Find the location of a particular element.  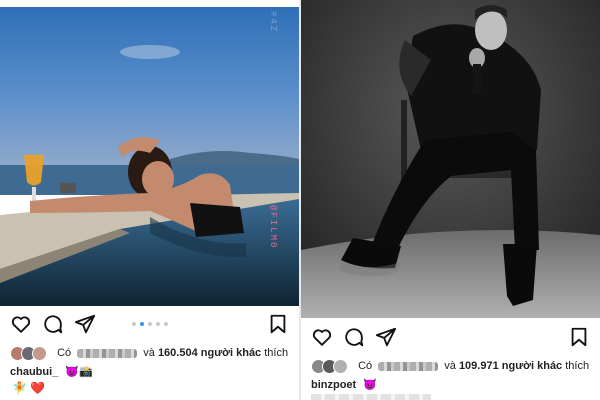

likes-count: 109.971 is located at coordinates (478, 366).